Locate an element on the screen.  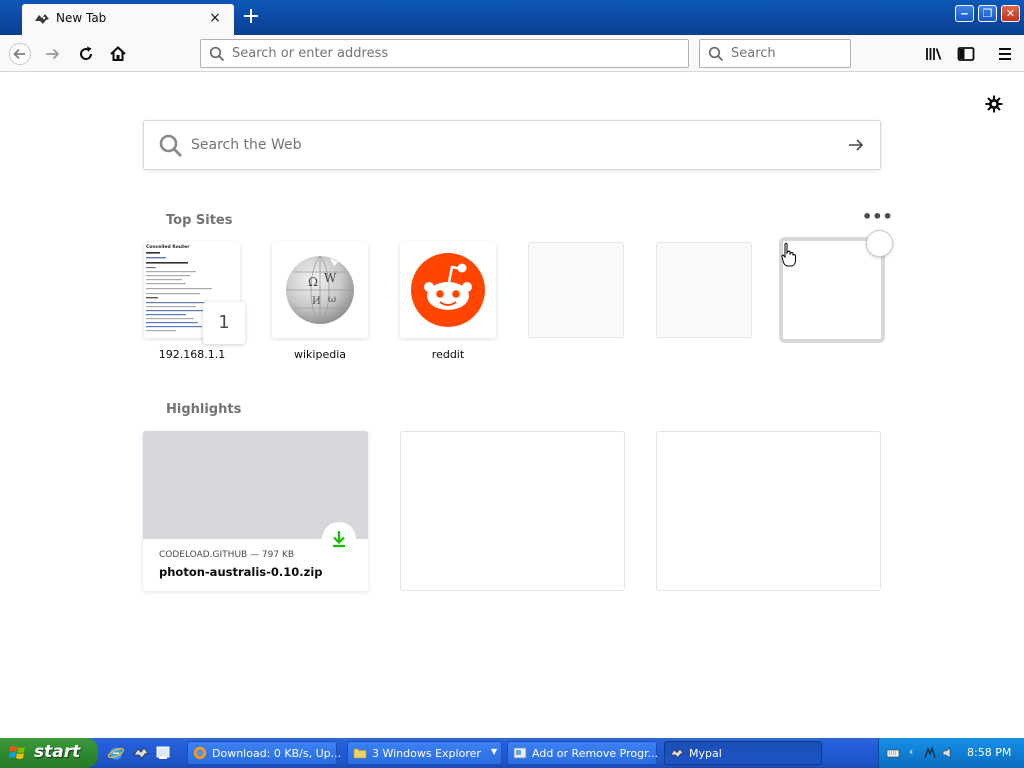
taskbar-item-mypal: Mypal is located at coordinates (743, 753).